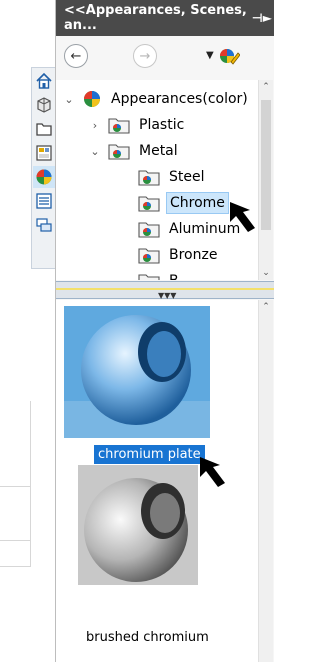 The image size is (320, 662). What do you see at coordinates (197, 203) in the screenshot?
I see `tree-item-label: Chrome` at bounding box center [197, 203].